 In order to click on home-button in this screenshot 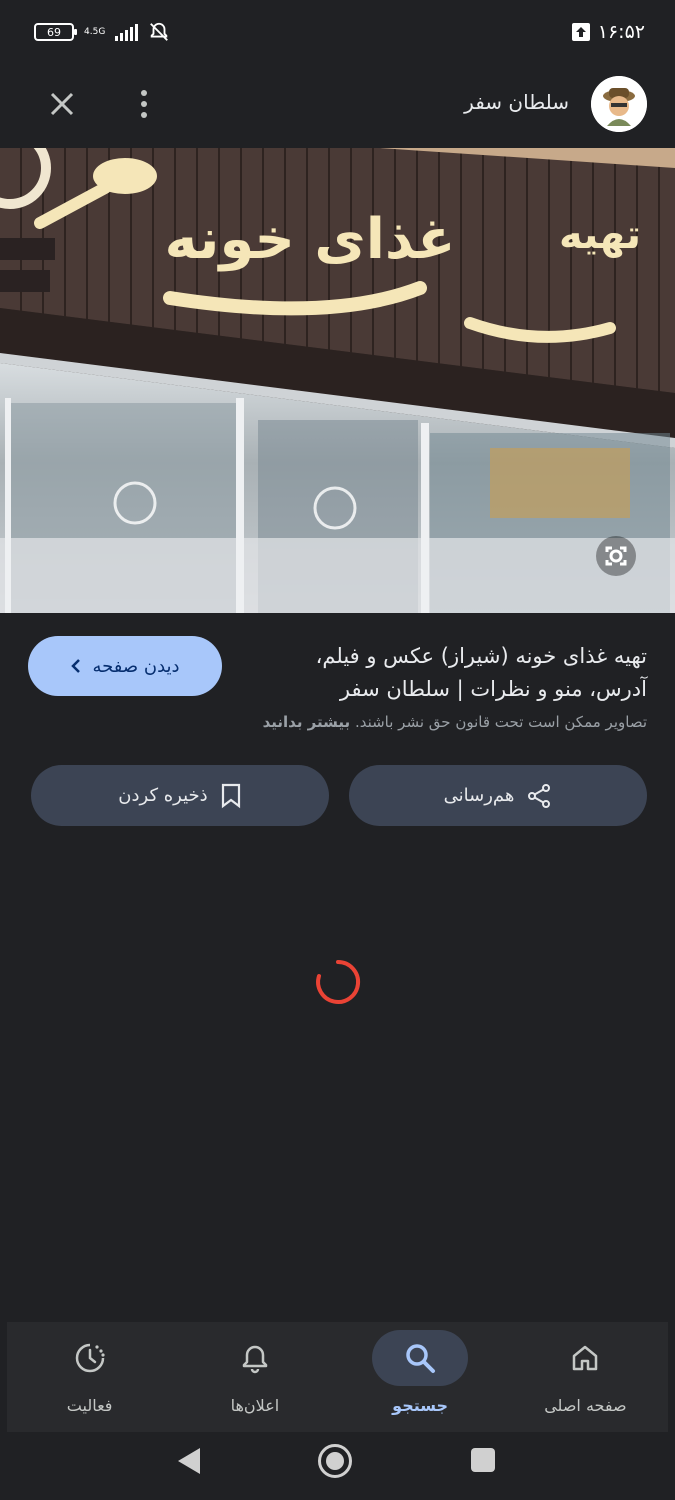, I will do `click(335, 1461)`.